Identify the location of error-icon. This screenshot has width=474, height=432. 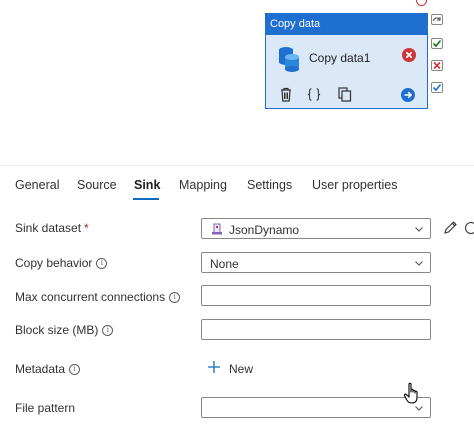
(409, 55).